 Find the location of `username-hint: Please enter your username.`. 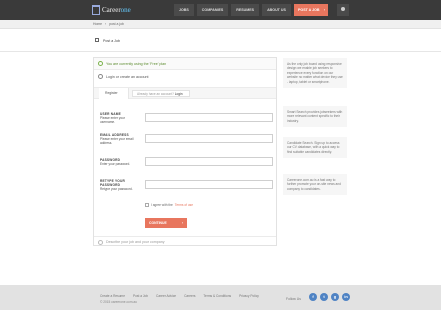

username-hint: Please enter your username. is located at coordinates (112, 120).